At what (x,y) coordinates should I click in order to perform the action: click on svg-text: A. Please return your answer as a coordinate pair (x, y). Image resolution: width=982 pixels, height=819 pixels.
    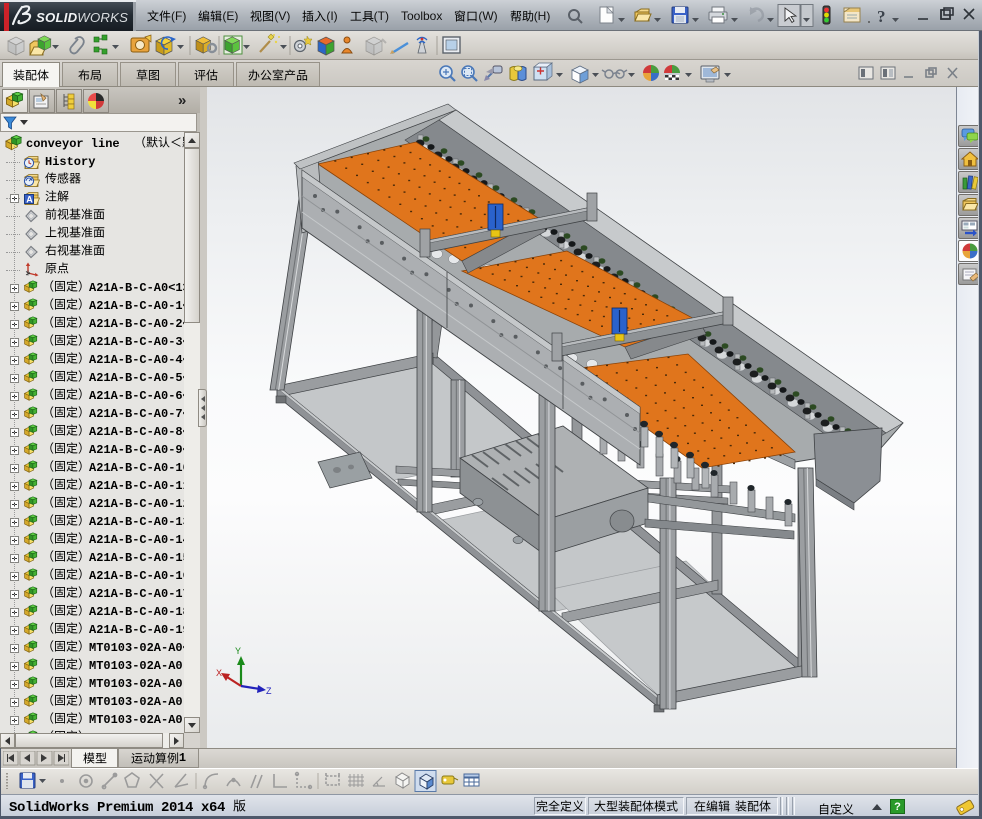
    Looking at the image, I should click on (29, 199).